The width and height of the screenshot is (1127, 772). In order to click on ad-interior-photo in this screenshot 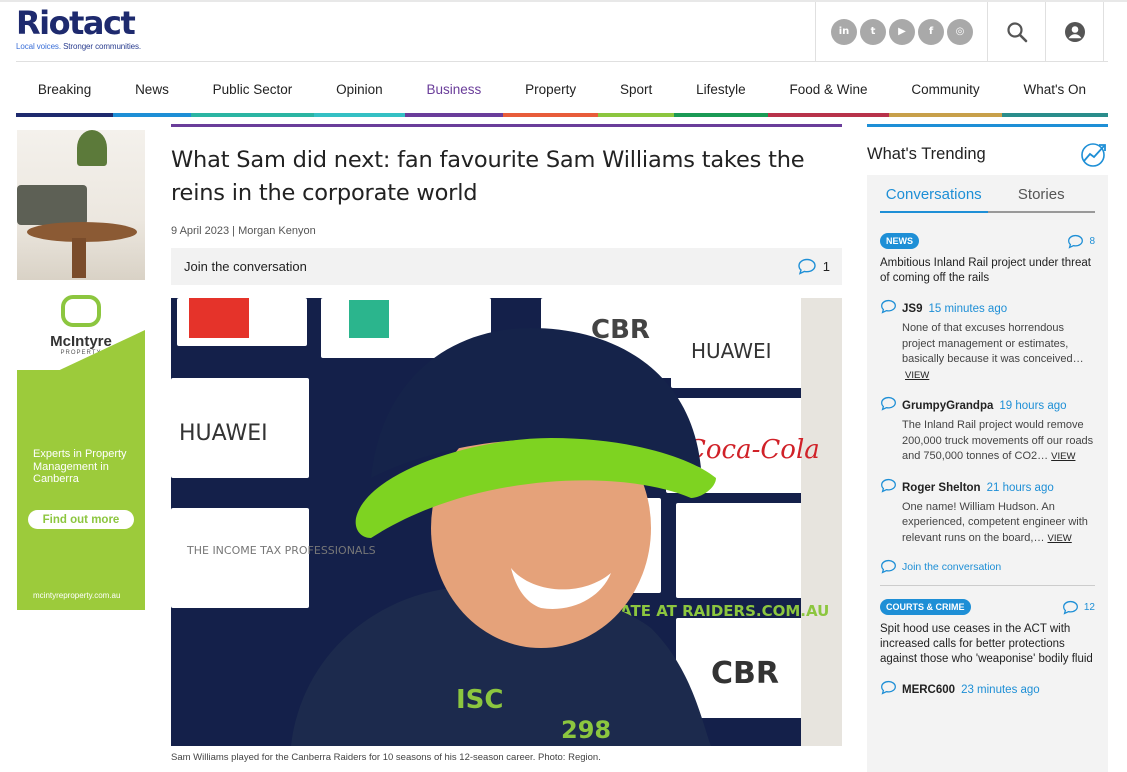, I will do `click(81, 205)`.